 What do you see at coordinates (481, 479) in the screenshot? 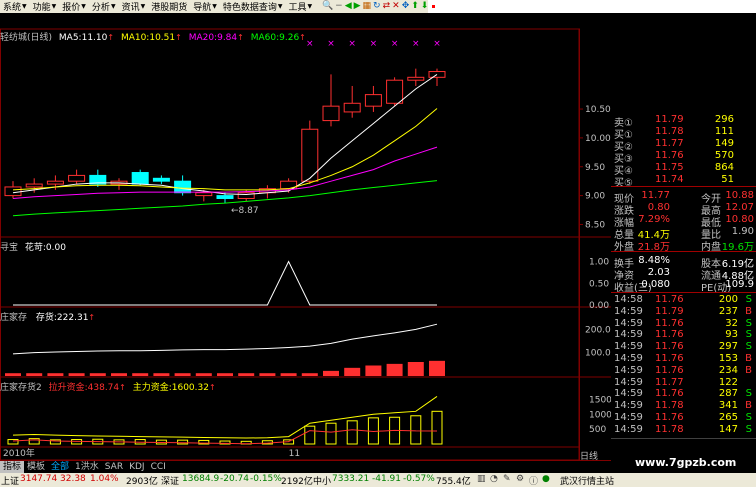
I see `chart-toggle-icon: ▥` at bounding box center [481, 479].